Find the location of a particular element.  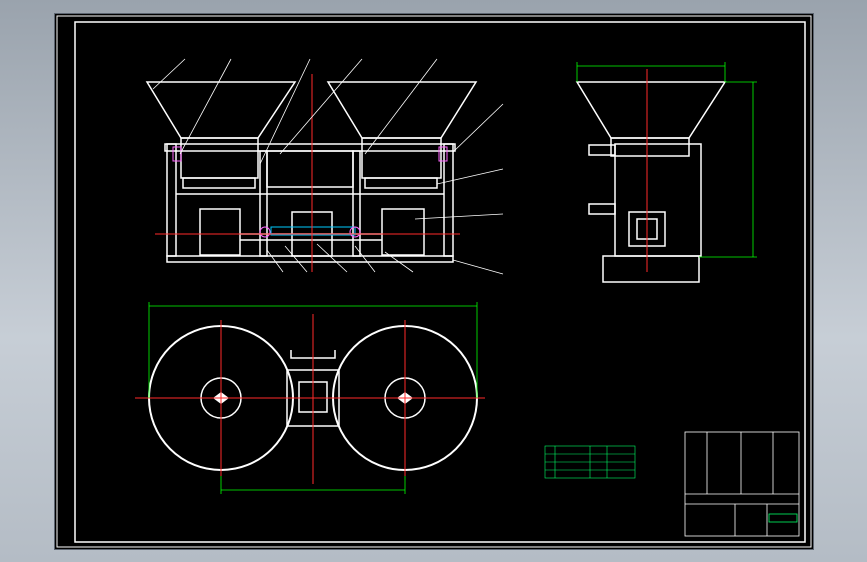

title-block is located at coordinates (742, 484).